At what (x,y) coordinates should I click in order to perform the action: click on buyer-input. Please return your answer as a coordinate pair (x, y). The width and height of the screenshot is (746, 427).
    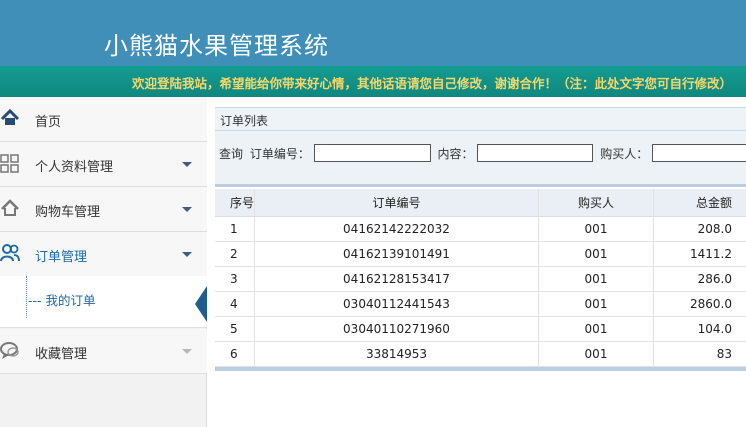
    Looking at the image, I should click on (699, 153).